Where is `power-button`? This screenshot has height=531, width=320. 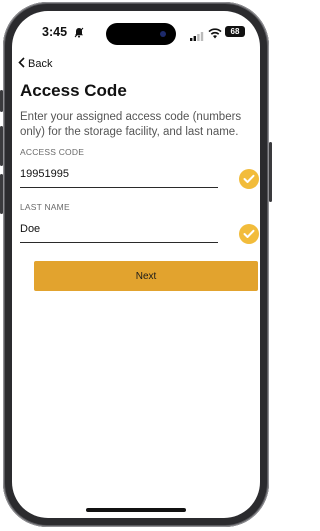
power-button is located at coordinates (270, 172).